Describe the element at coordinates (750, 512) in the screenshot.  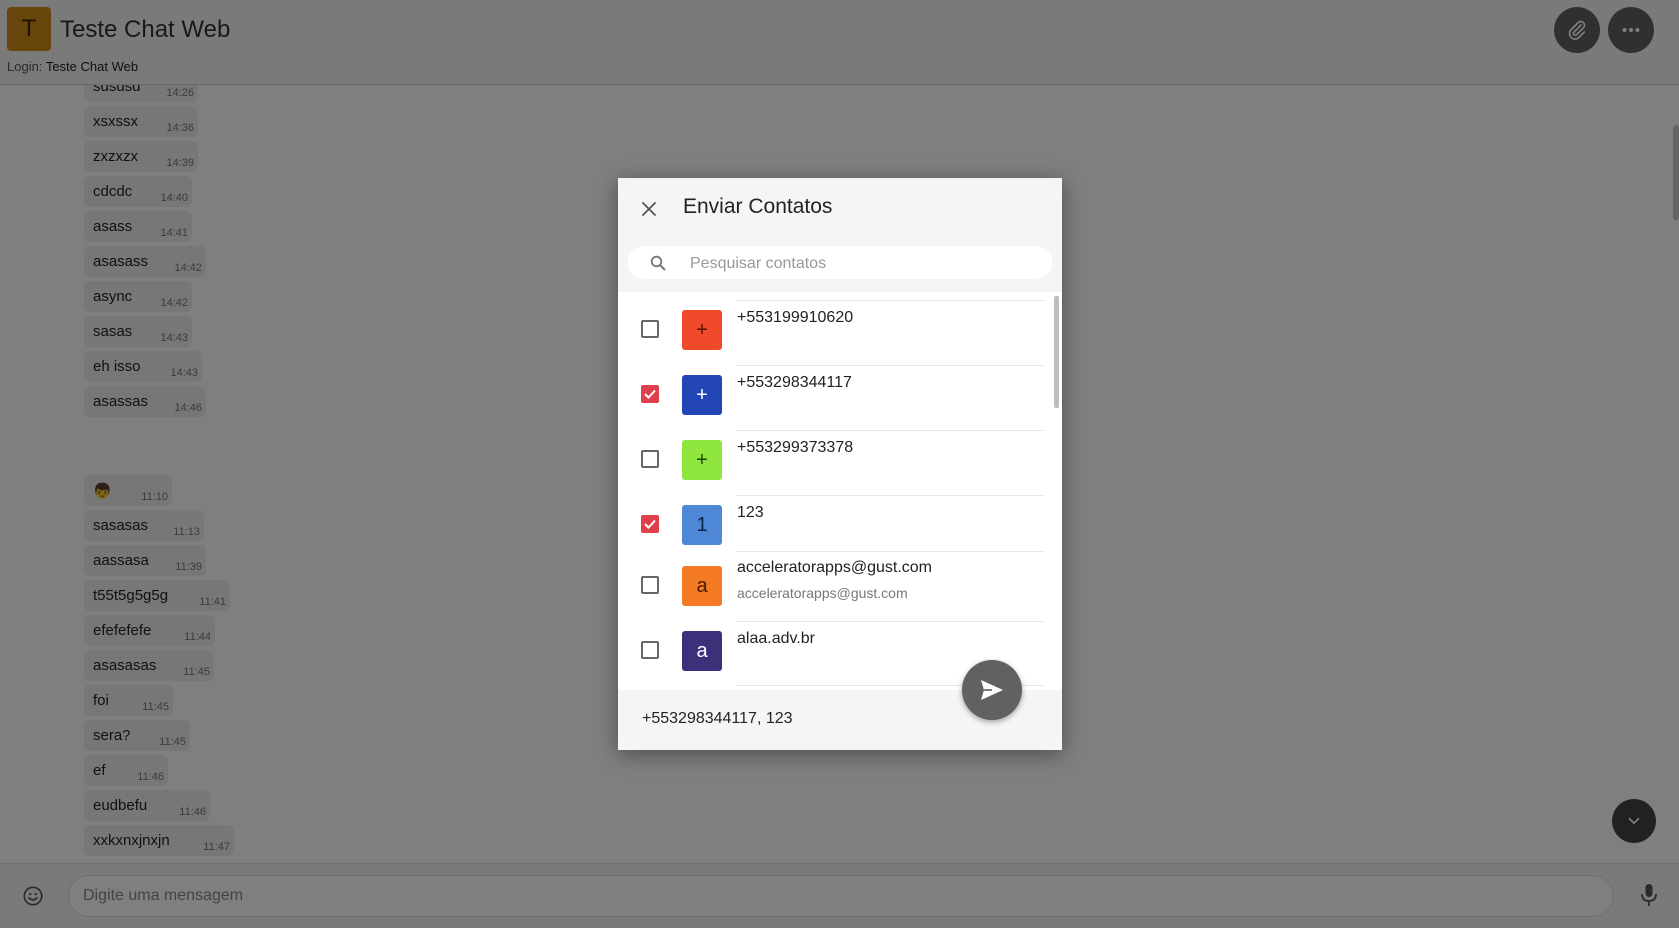
I see `contact-name: 123` at that location.